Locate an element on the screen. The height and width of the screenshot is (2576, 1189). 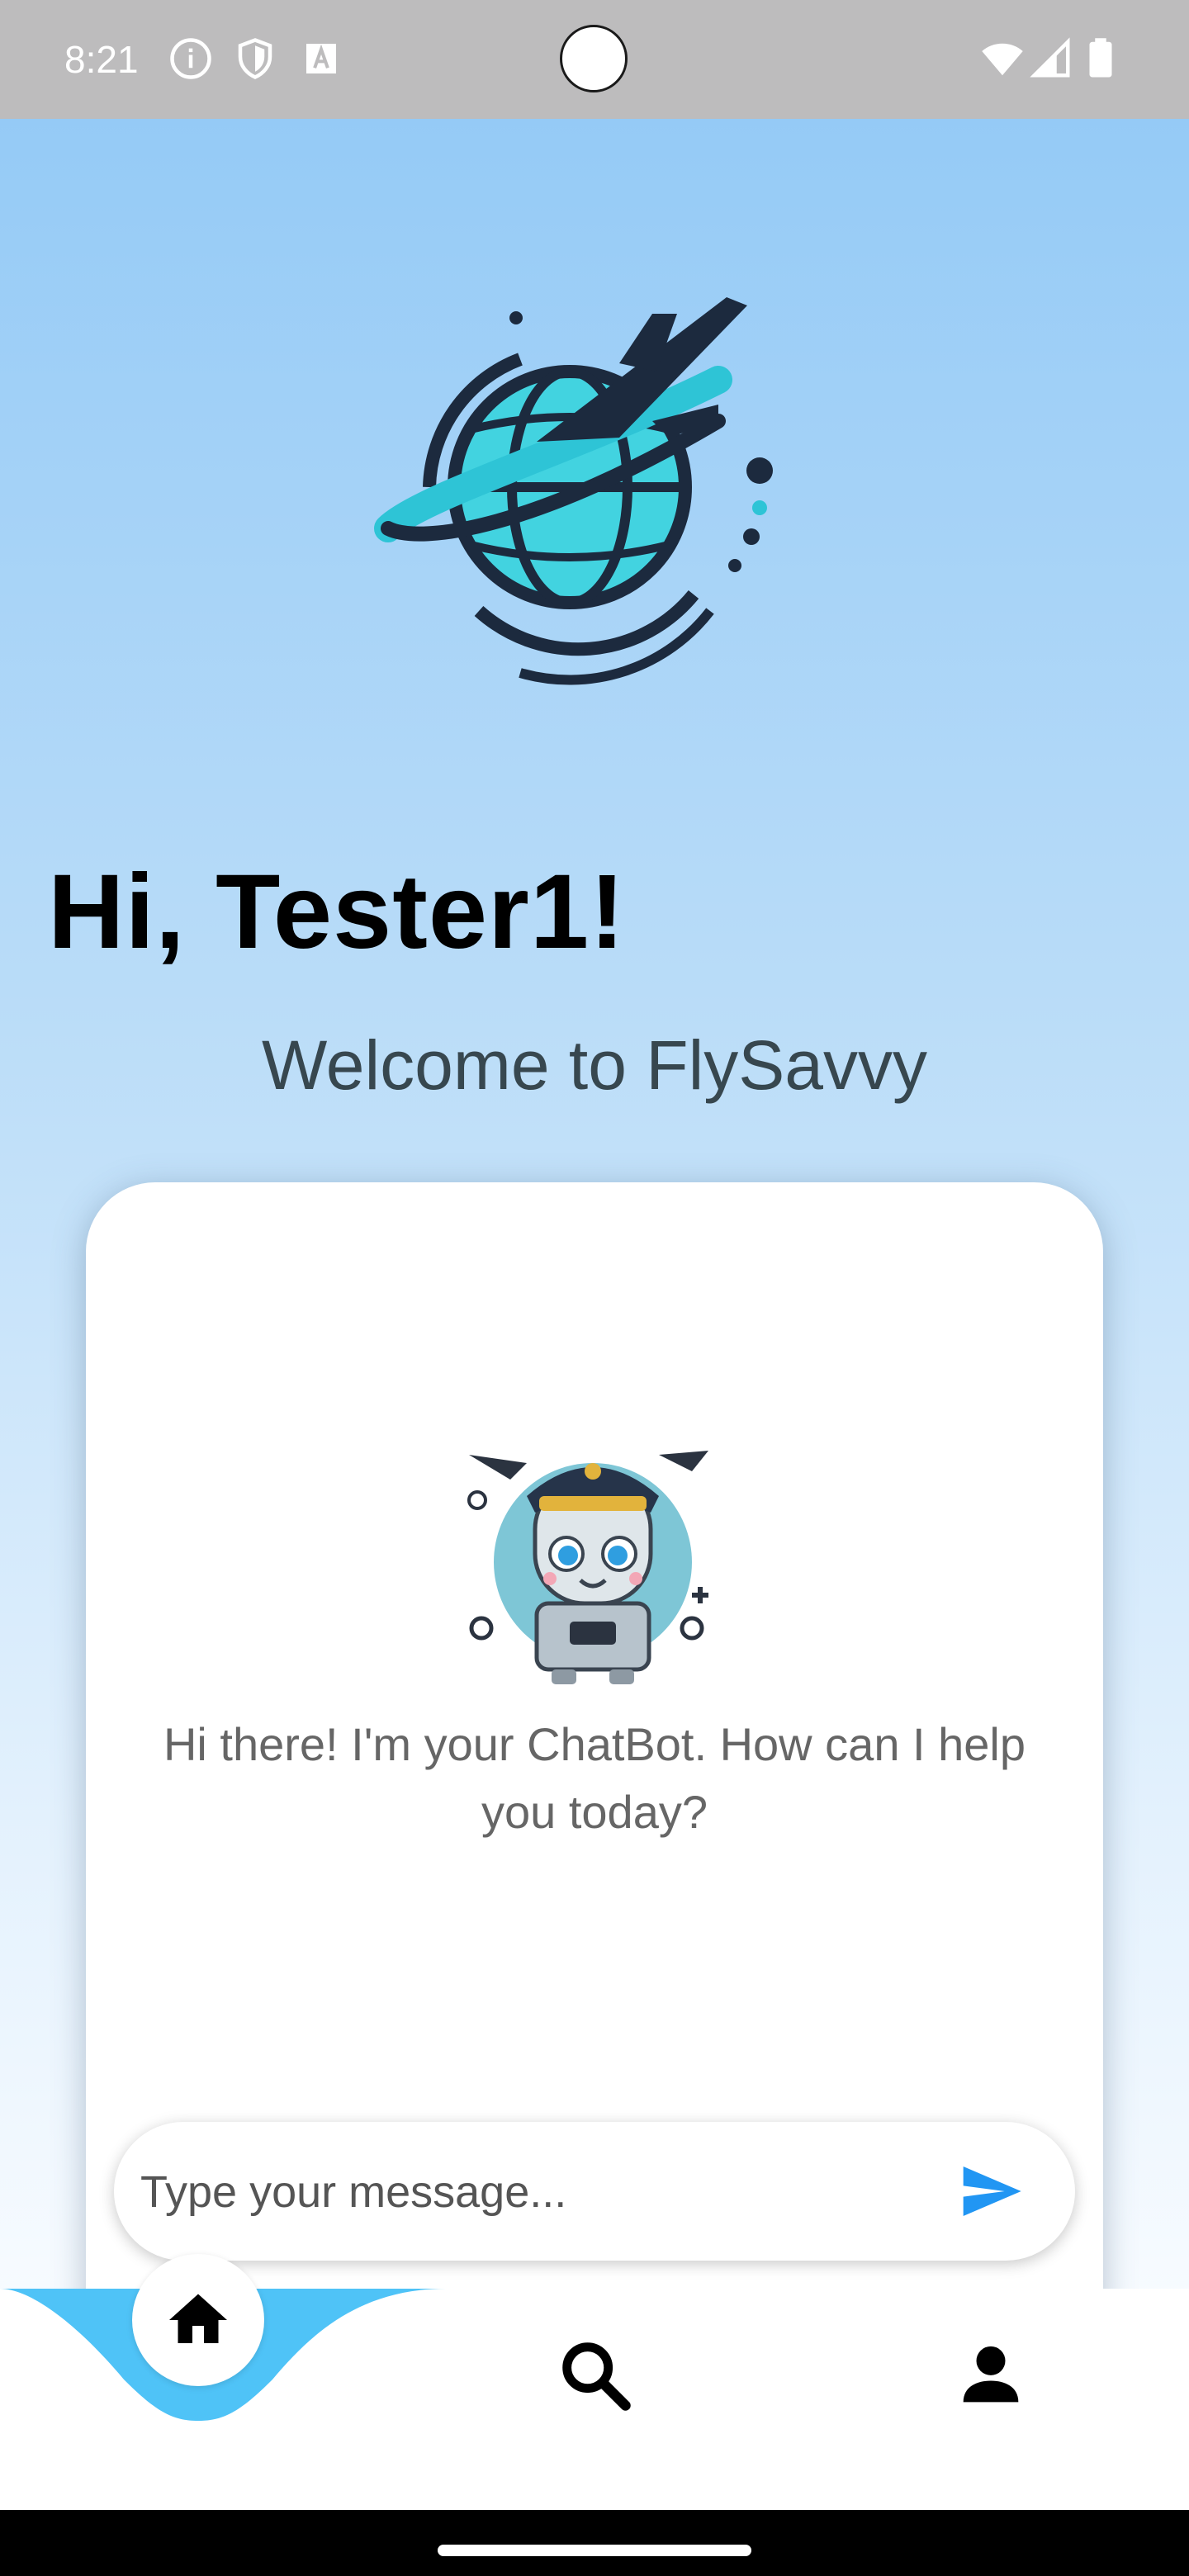
message-composer is located at coordinates (594, 2191).